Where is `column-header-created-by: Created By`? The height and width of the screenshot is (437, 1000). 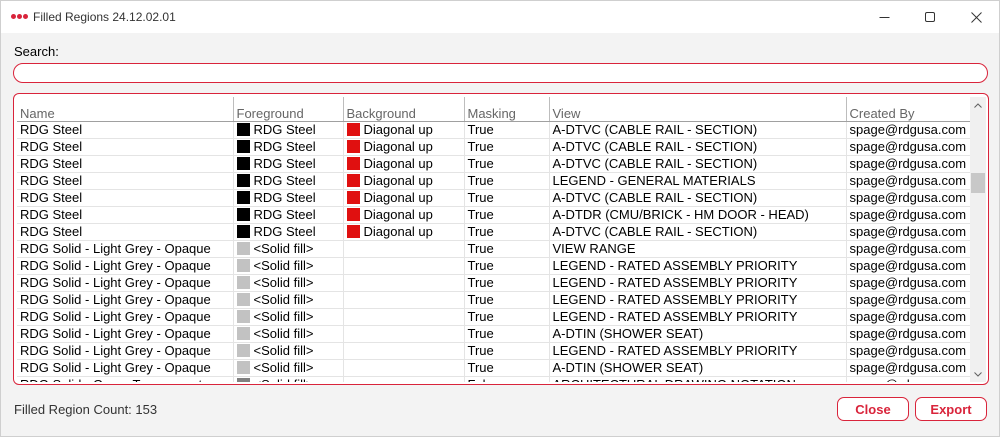
column-header-created-by: Created By is located at coordinates (908, 109).